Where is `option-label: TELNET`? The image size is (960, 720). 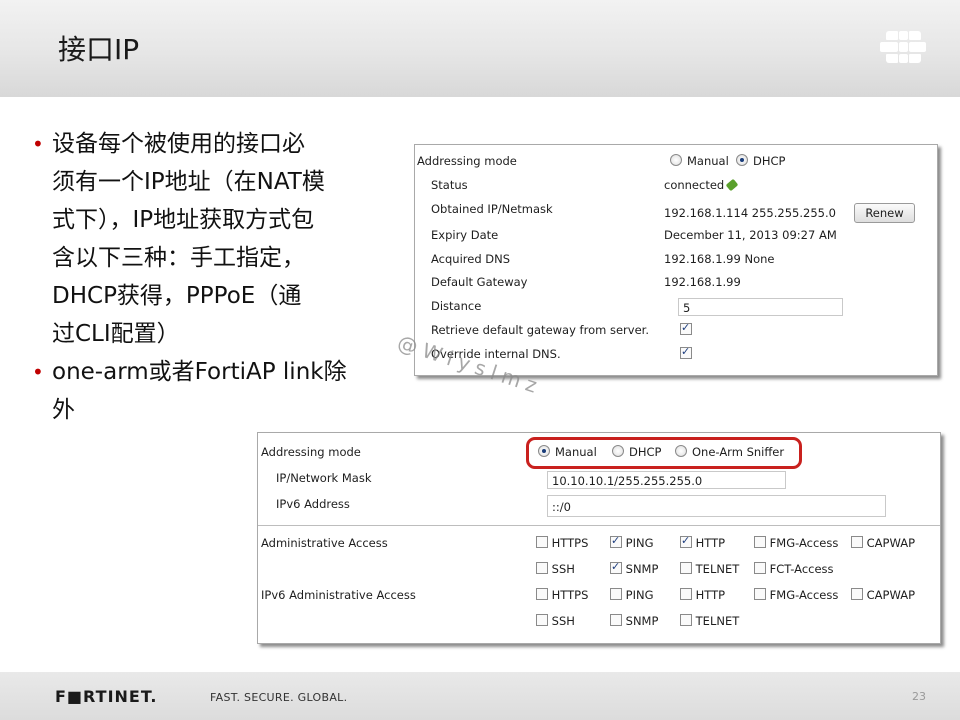
option-label: TELNET is located at coordinates (717, 569).